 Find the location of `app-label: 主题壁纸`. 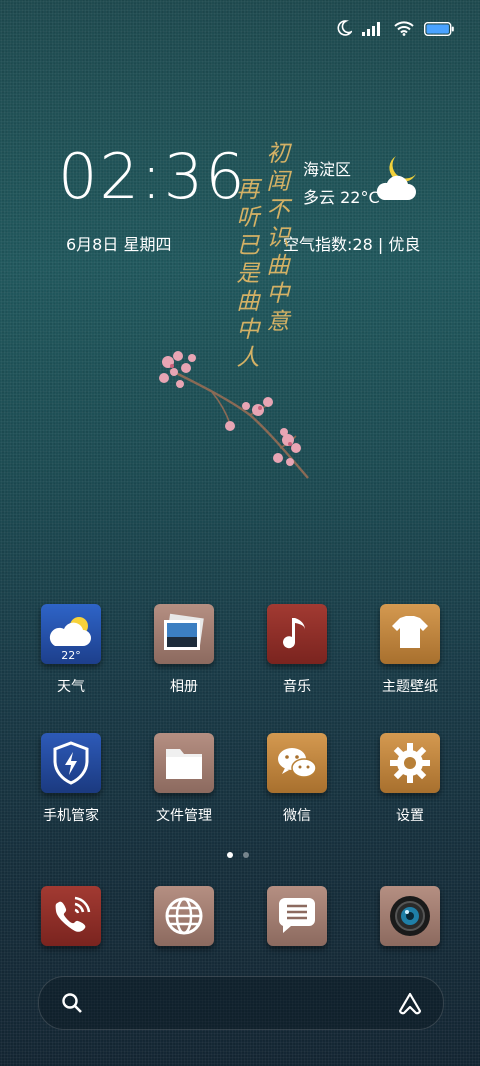

app-label: 主题壁纸 is located at coordinates (410, 687).